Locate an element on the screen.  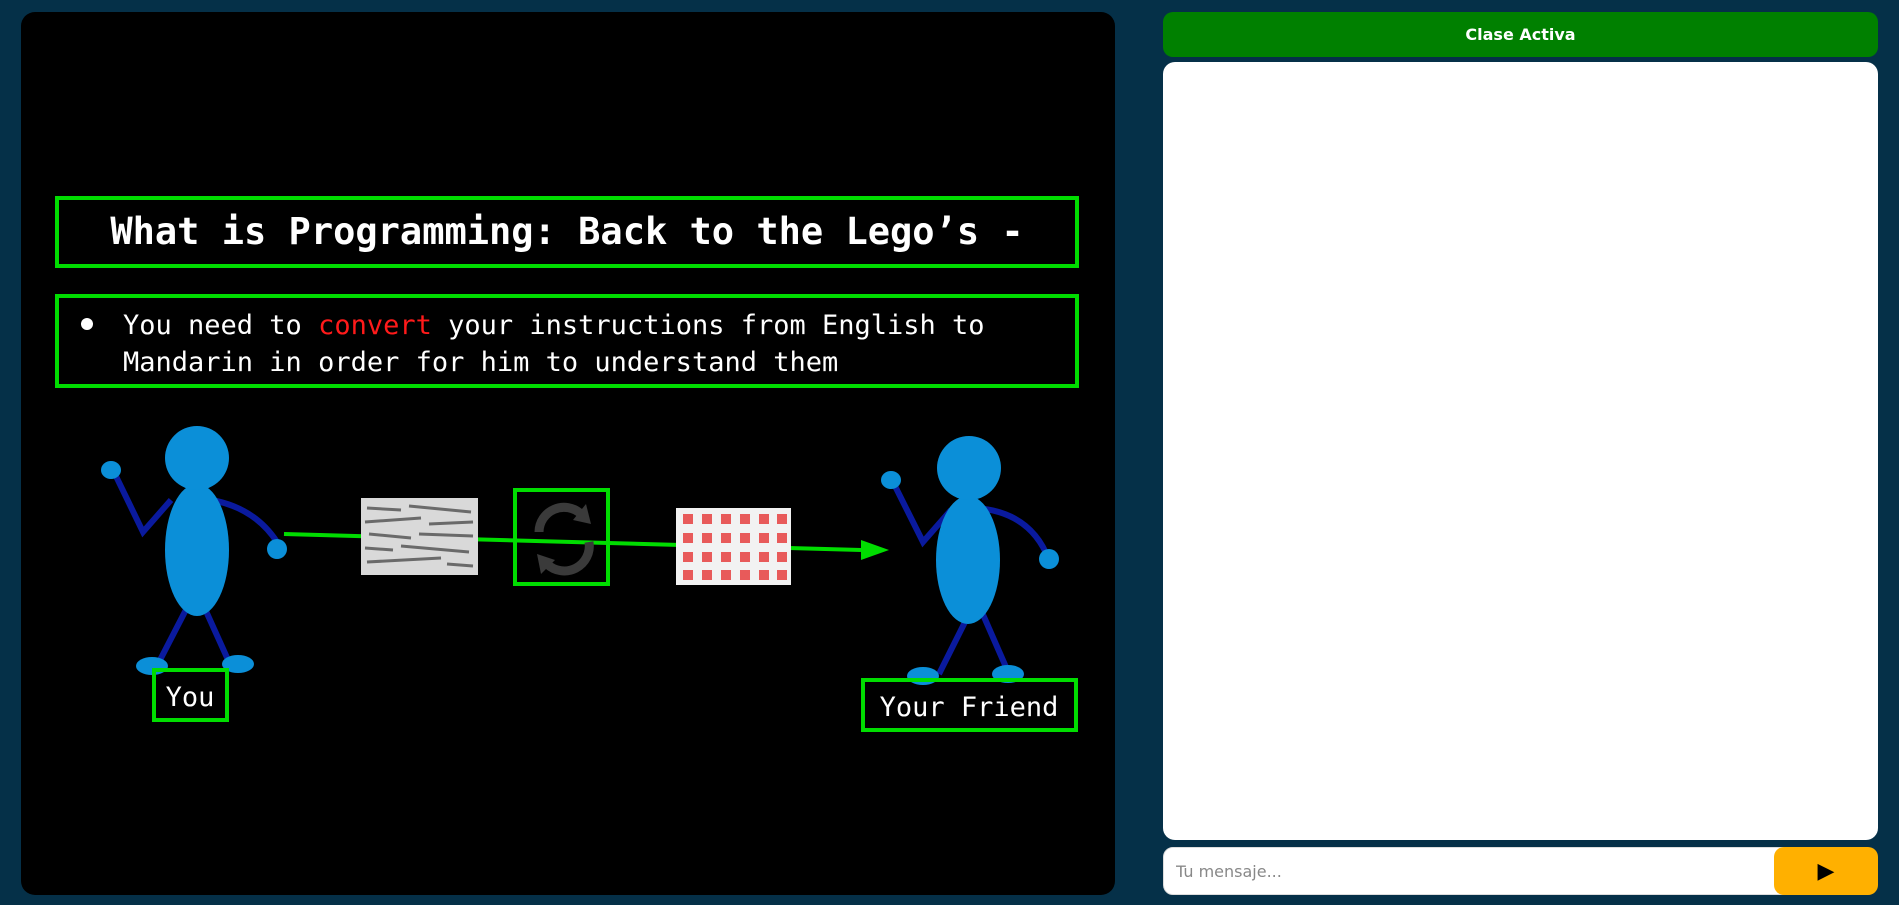
arrow-head is located at coordinates (875, 550).